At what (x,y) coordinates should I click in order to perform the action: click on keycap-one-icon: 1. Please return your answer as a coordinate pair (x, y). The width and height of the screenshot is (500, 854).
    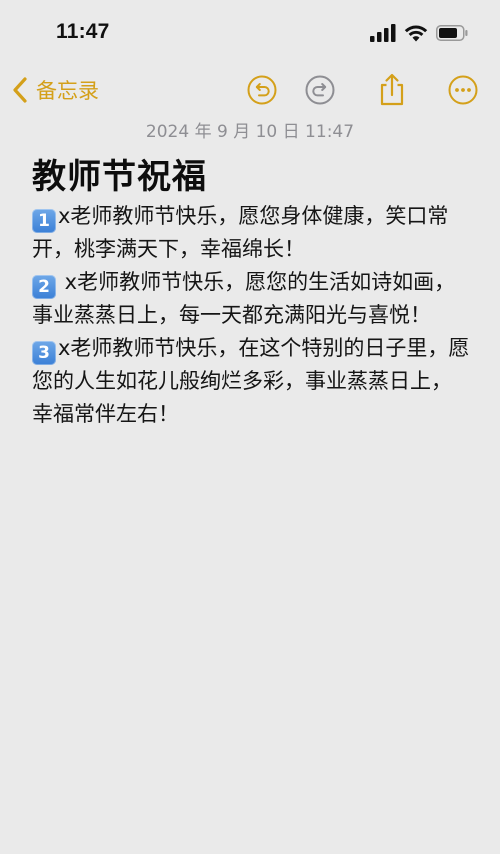
    Looking at the image, I should click on (44, 221).